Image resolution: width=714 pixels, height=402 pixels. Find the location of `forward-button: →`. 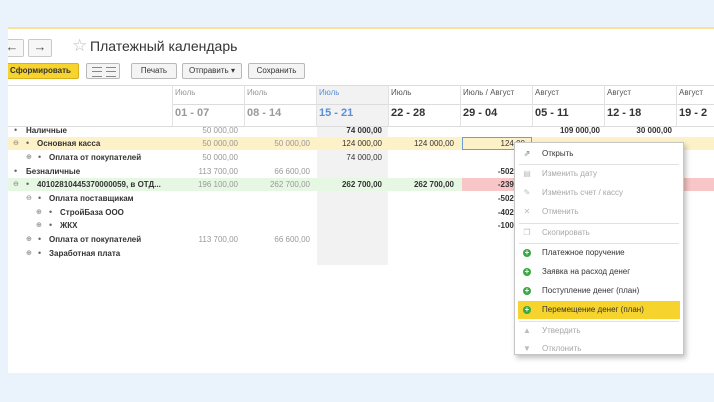

forward-button: → is located at coordinates (40, 48).